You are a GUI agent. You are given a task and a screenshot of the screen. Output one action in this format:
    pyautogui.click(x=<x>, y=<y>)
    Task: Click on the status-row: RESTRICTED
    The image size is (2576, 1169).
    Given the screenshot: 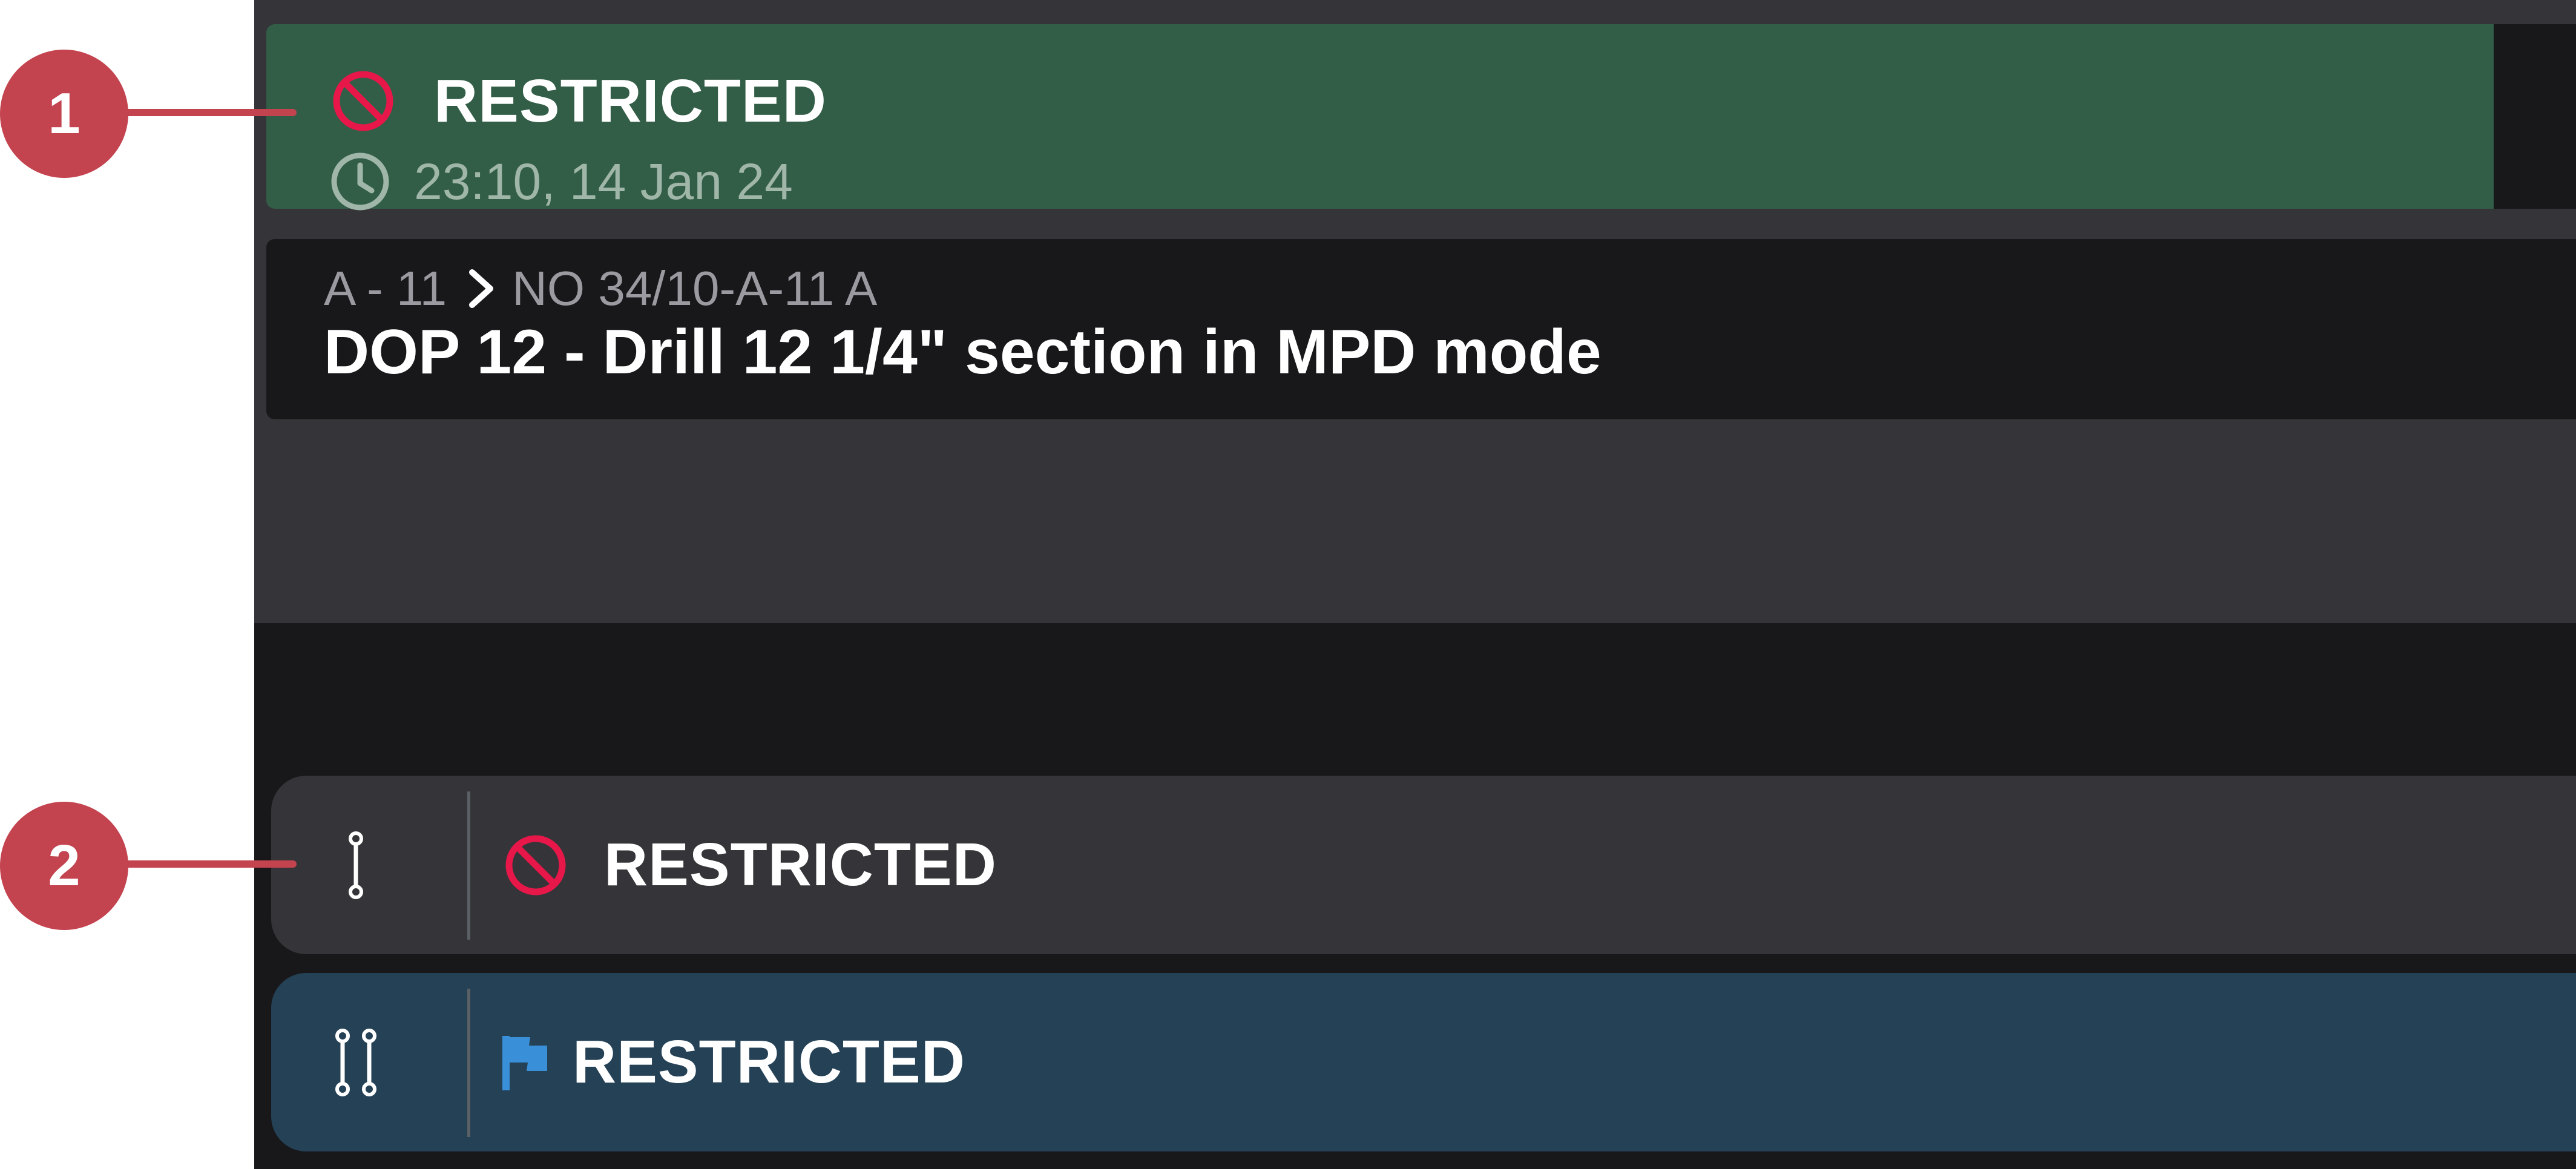 What is the action you would take?
    pyautogui.click(x=578, y=101)
    